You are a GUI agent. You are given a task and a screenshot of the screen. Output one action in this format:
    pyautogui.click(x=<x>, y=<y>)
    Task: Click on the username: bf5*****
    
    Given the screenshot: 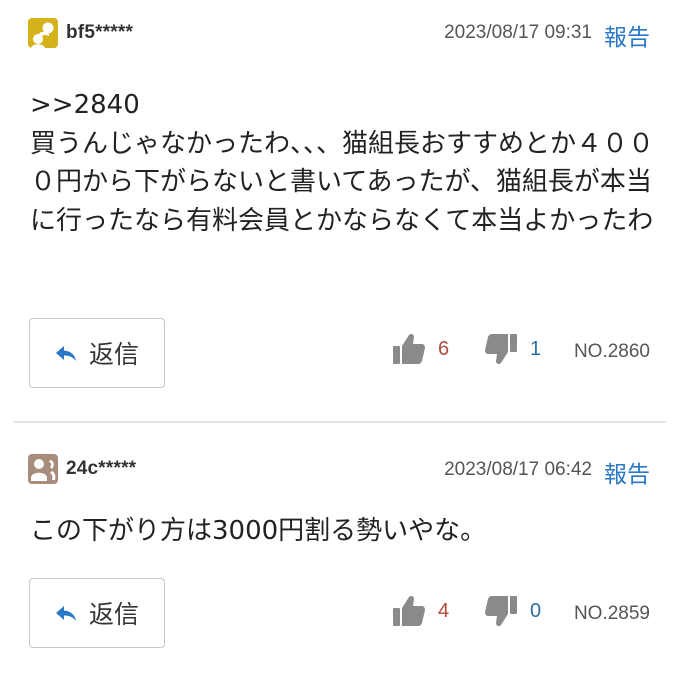 What is the action you would take?
    pyautogui.click(x=99, y=33)
    